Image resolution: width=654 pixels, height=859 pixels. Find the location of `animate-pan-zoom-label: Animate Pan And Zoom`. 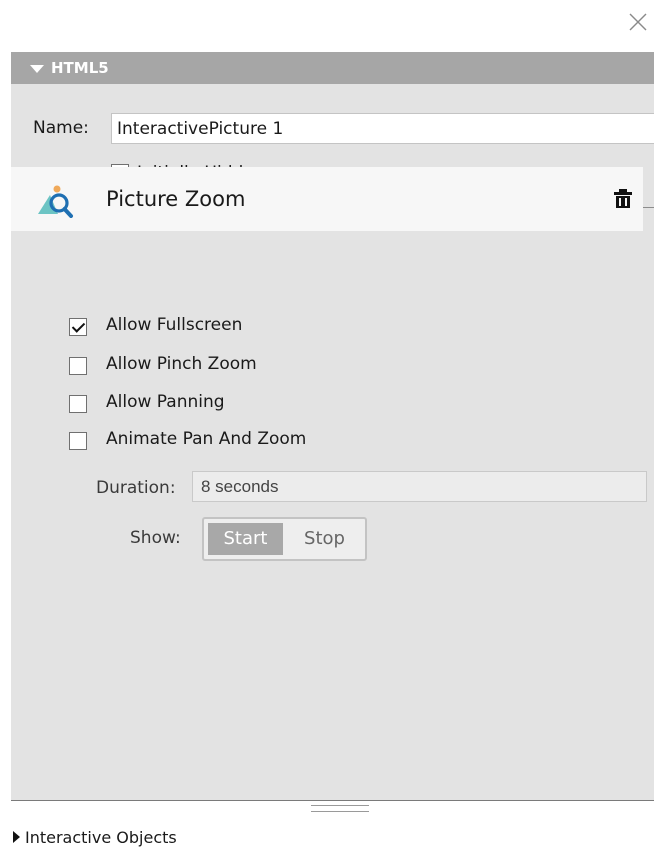

animate-pan-zoom-label: Animate Pan And Zoom is located at coordinates (206, 439).